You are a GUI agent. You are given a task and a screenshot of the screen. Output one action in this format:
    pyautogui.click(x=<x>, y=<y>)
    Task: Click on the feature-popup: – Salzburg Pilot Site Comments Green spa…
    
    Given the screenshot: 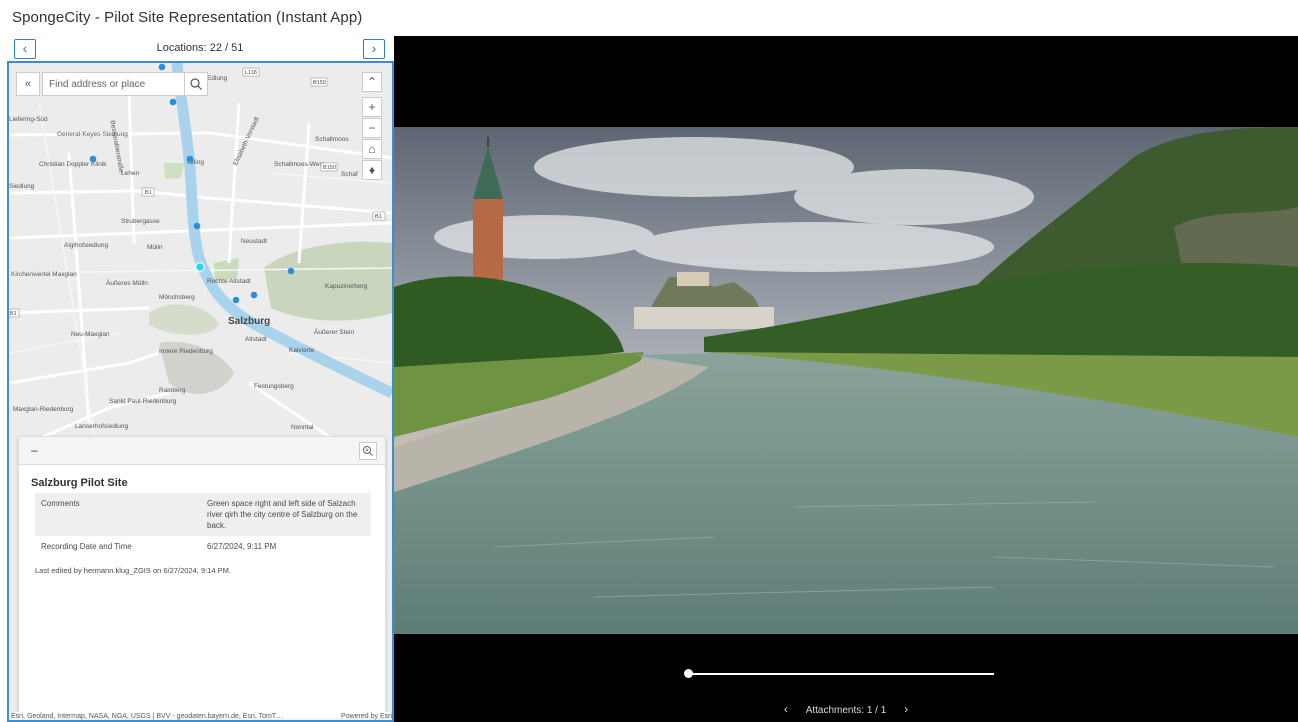 What is the action you would take?
    pyautogui.click(x=202, y=577)
    